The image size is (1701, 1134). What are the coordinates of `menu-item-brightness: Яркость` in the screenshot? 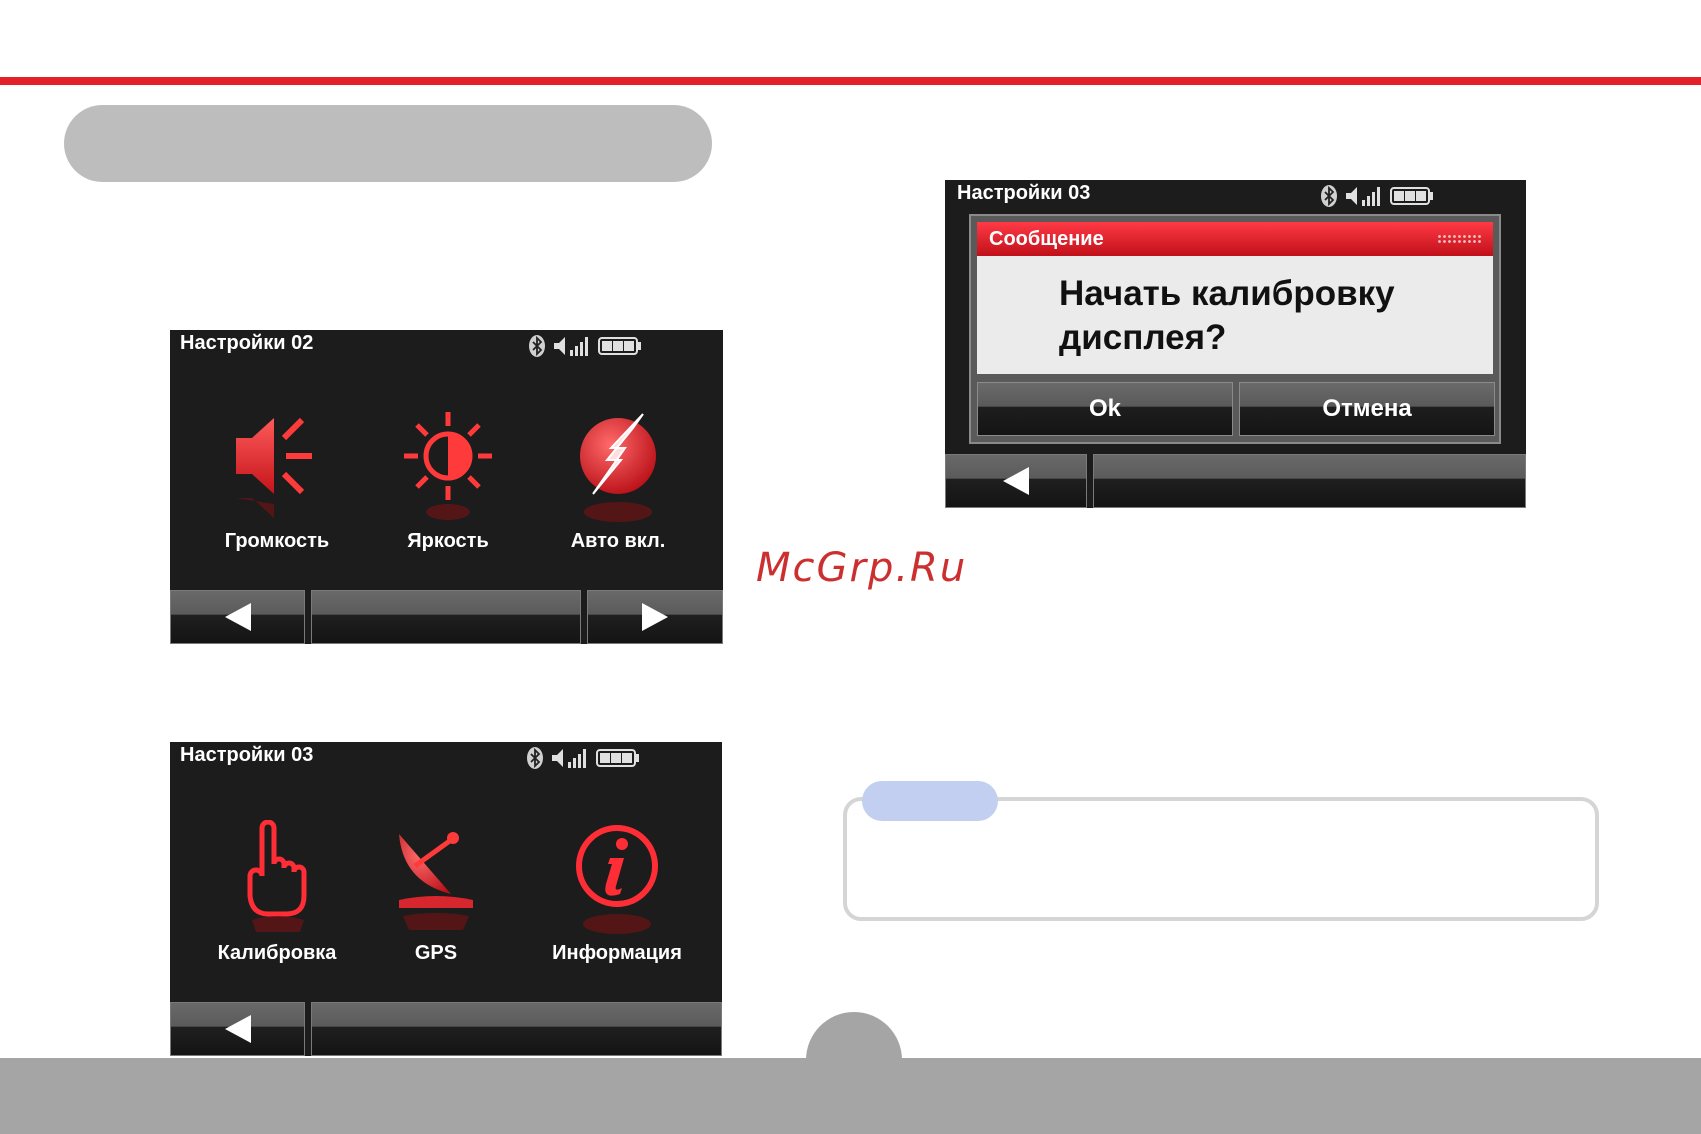 It's located at (448, 480).